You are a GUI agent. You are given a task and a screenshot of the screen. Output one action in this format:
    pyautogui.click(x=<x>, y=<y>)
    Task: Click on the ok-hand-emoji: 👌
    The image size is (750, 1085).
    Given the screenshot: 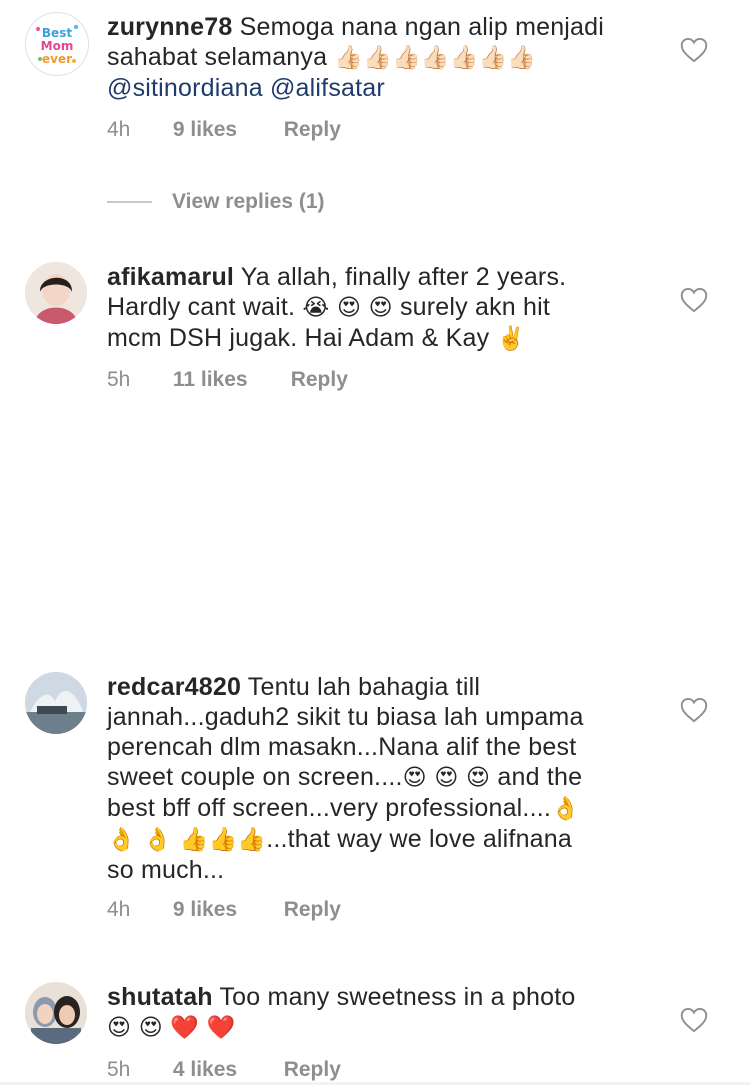 What is the action you would take?
    pyautogui.click(x=565, y=809)
    